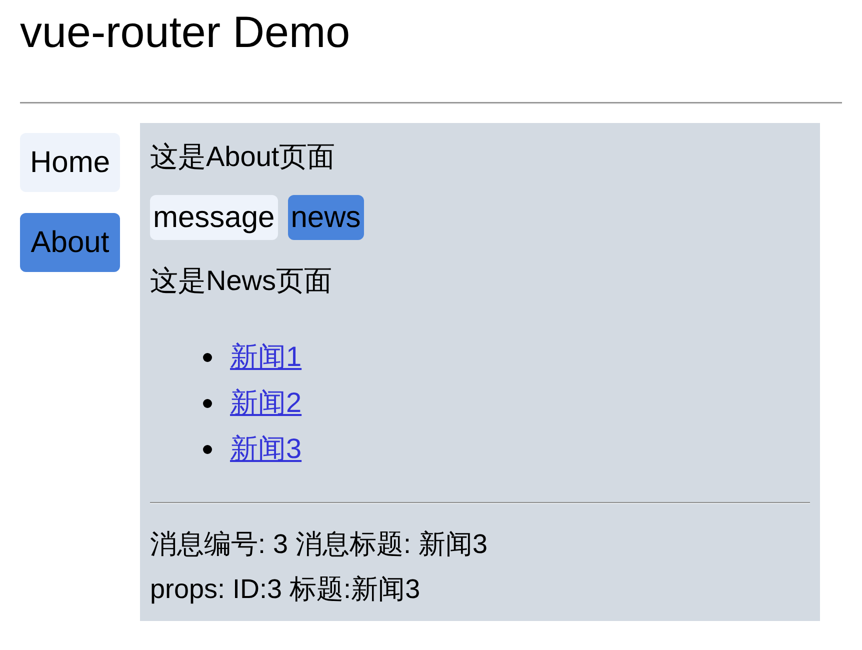  Describe the element at coordinates (70, 162) in the screenshot. I see `nav-button: Home` at that location.